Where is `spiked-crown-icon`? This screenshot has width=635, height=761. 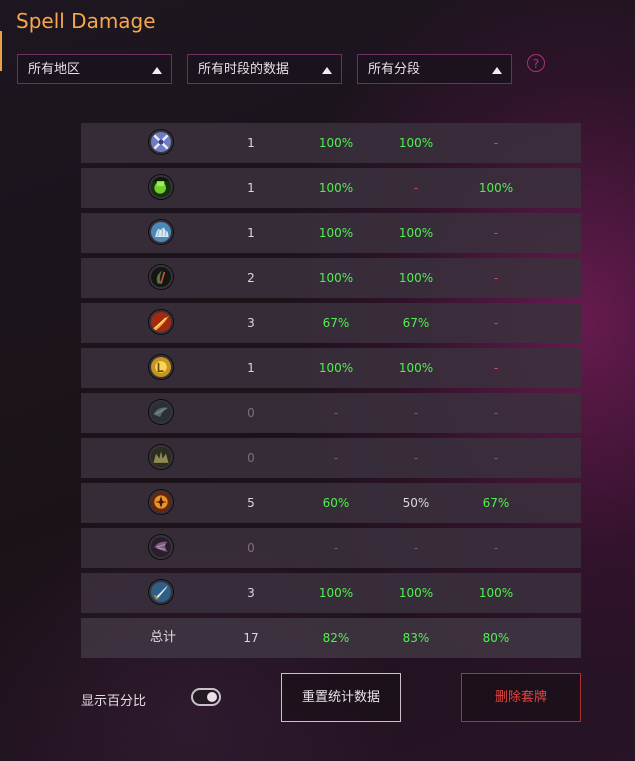
spiked-crown-icon is located at coordinates (161, 457).